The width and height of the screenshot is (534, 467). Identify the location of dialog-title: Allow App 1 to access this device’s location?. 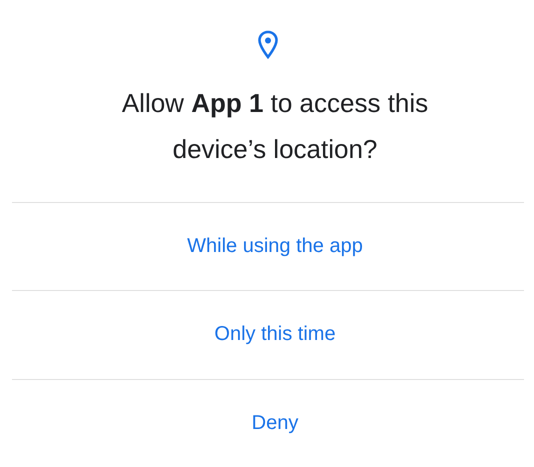
(275, 126).